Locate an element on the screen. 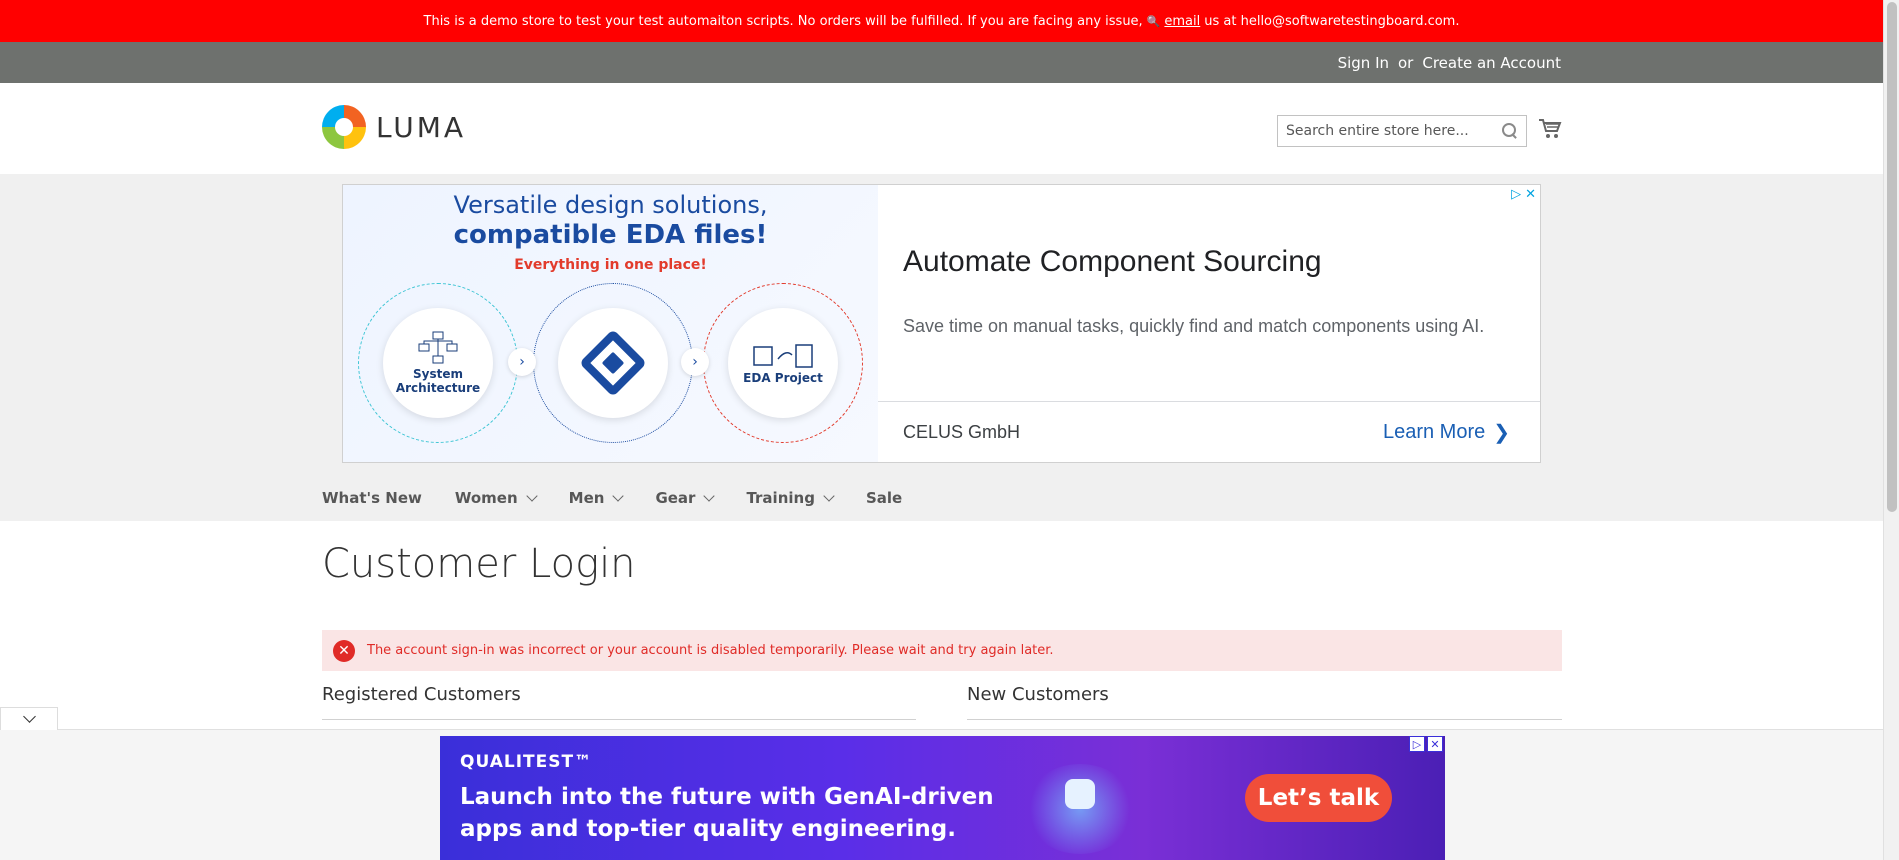 This screenshot has width=1899, height=860. ad-headline-1: Versatile design solutions, is located at coordinates (610, 205).